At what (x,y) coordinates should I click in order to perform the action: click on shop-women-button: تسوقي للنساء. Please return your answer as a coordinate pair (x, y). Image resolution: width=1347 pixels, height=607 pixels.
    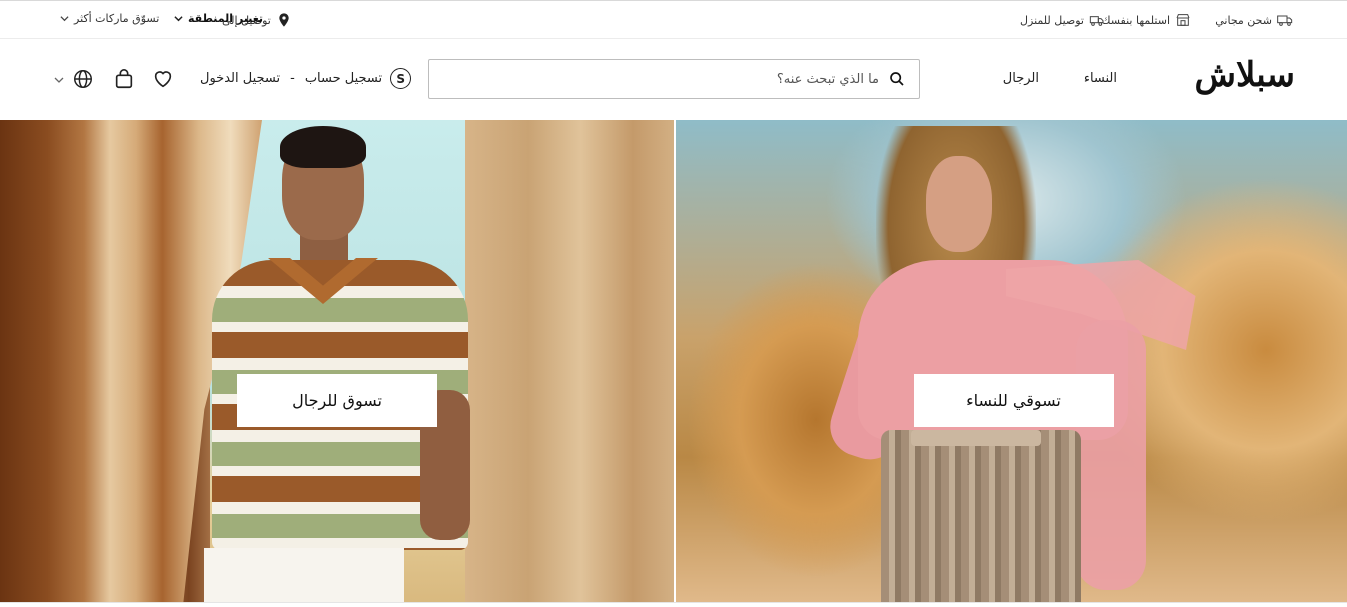
    Looking at the image, I should click on (1013, 400).